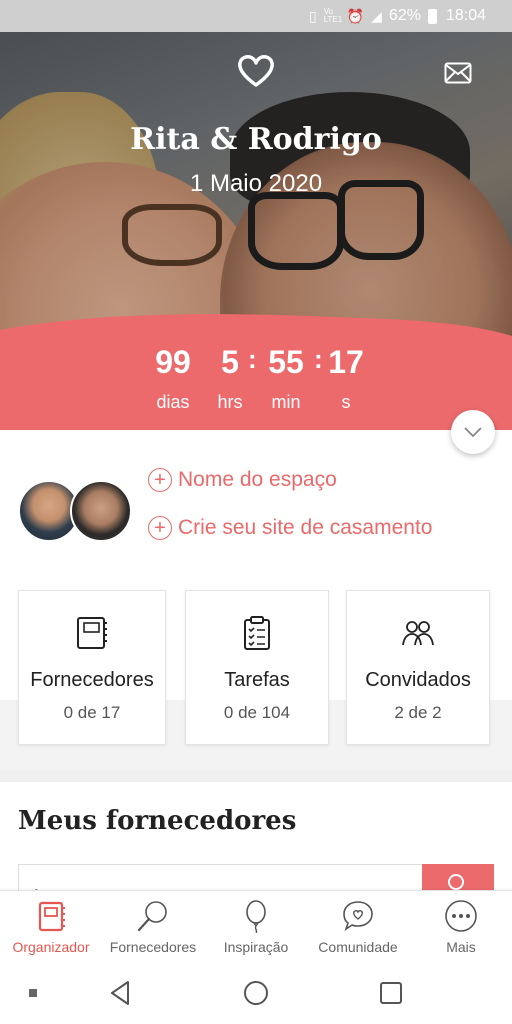 This screenshot has height=1024, width=512. Describe the element at coordinates (404, 15) in the screenshot. I see `battery-percent: 62%` at that location.